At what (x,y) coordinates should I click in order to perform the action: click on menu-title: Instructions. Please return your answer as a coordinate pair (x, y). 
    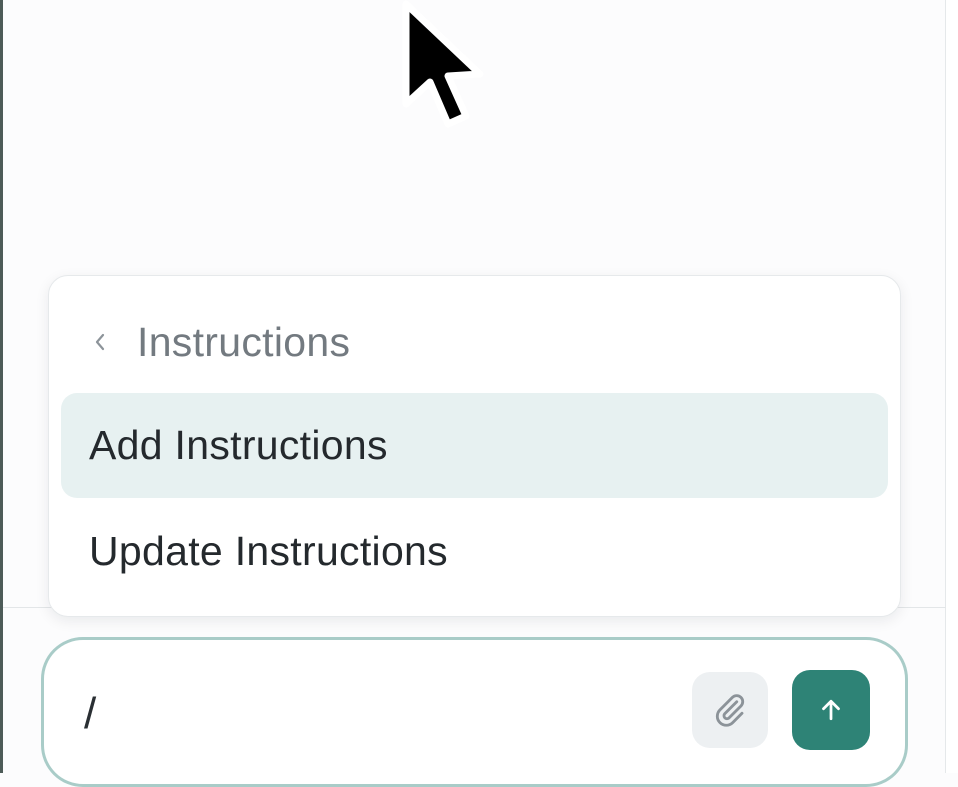
    Looking at the image, I should click on (244, 341).